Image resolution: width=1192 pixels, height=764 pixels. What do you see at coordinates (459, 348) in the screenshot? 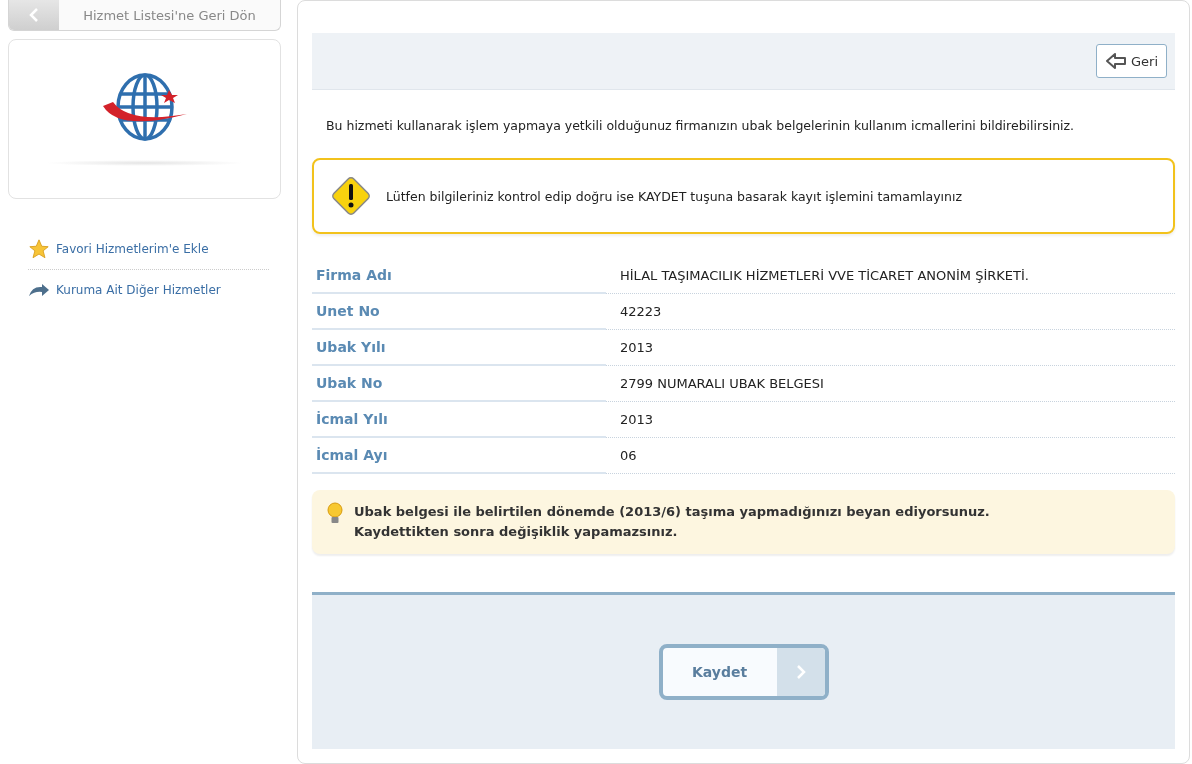
I see `field-label: Ubak Yılı` at bounding box center [459, 348].